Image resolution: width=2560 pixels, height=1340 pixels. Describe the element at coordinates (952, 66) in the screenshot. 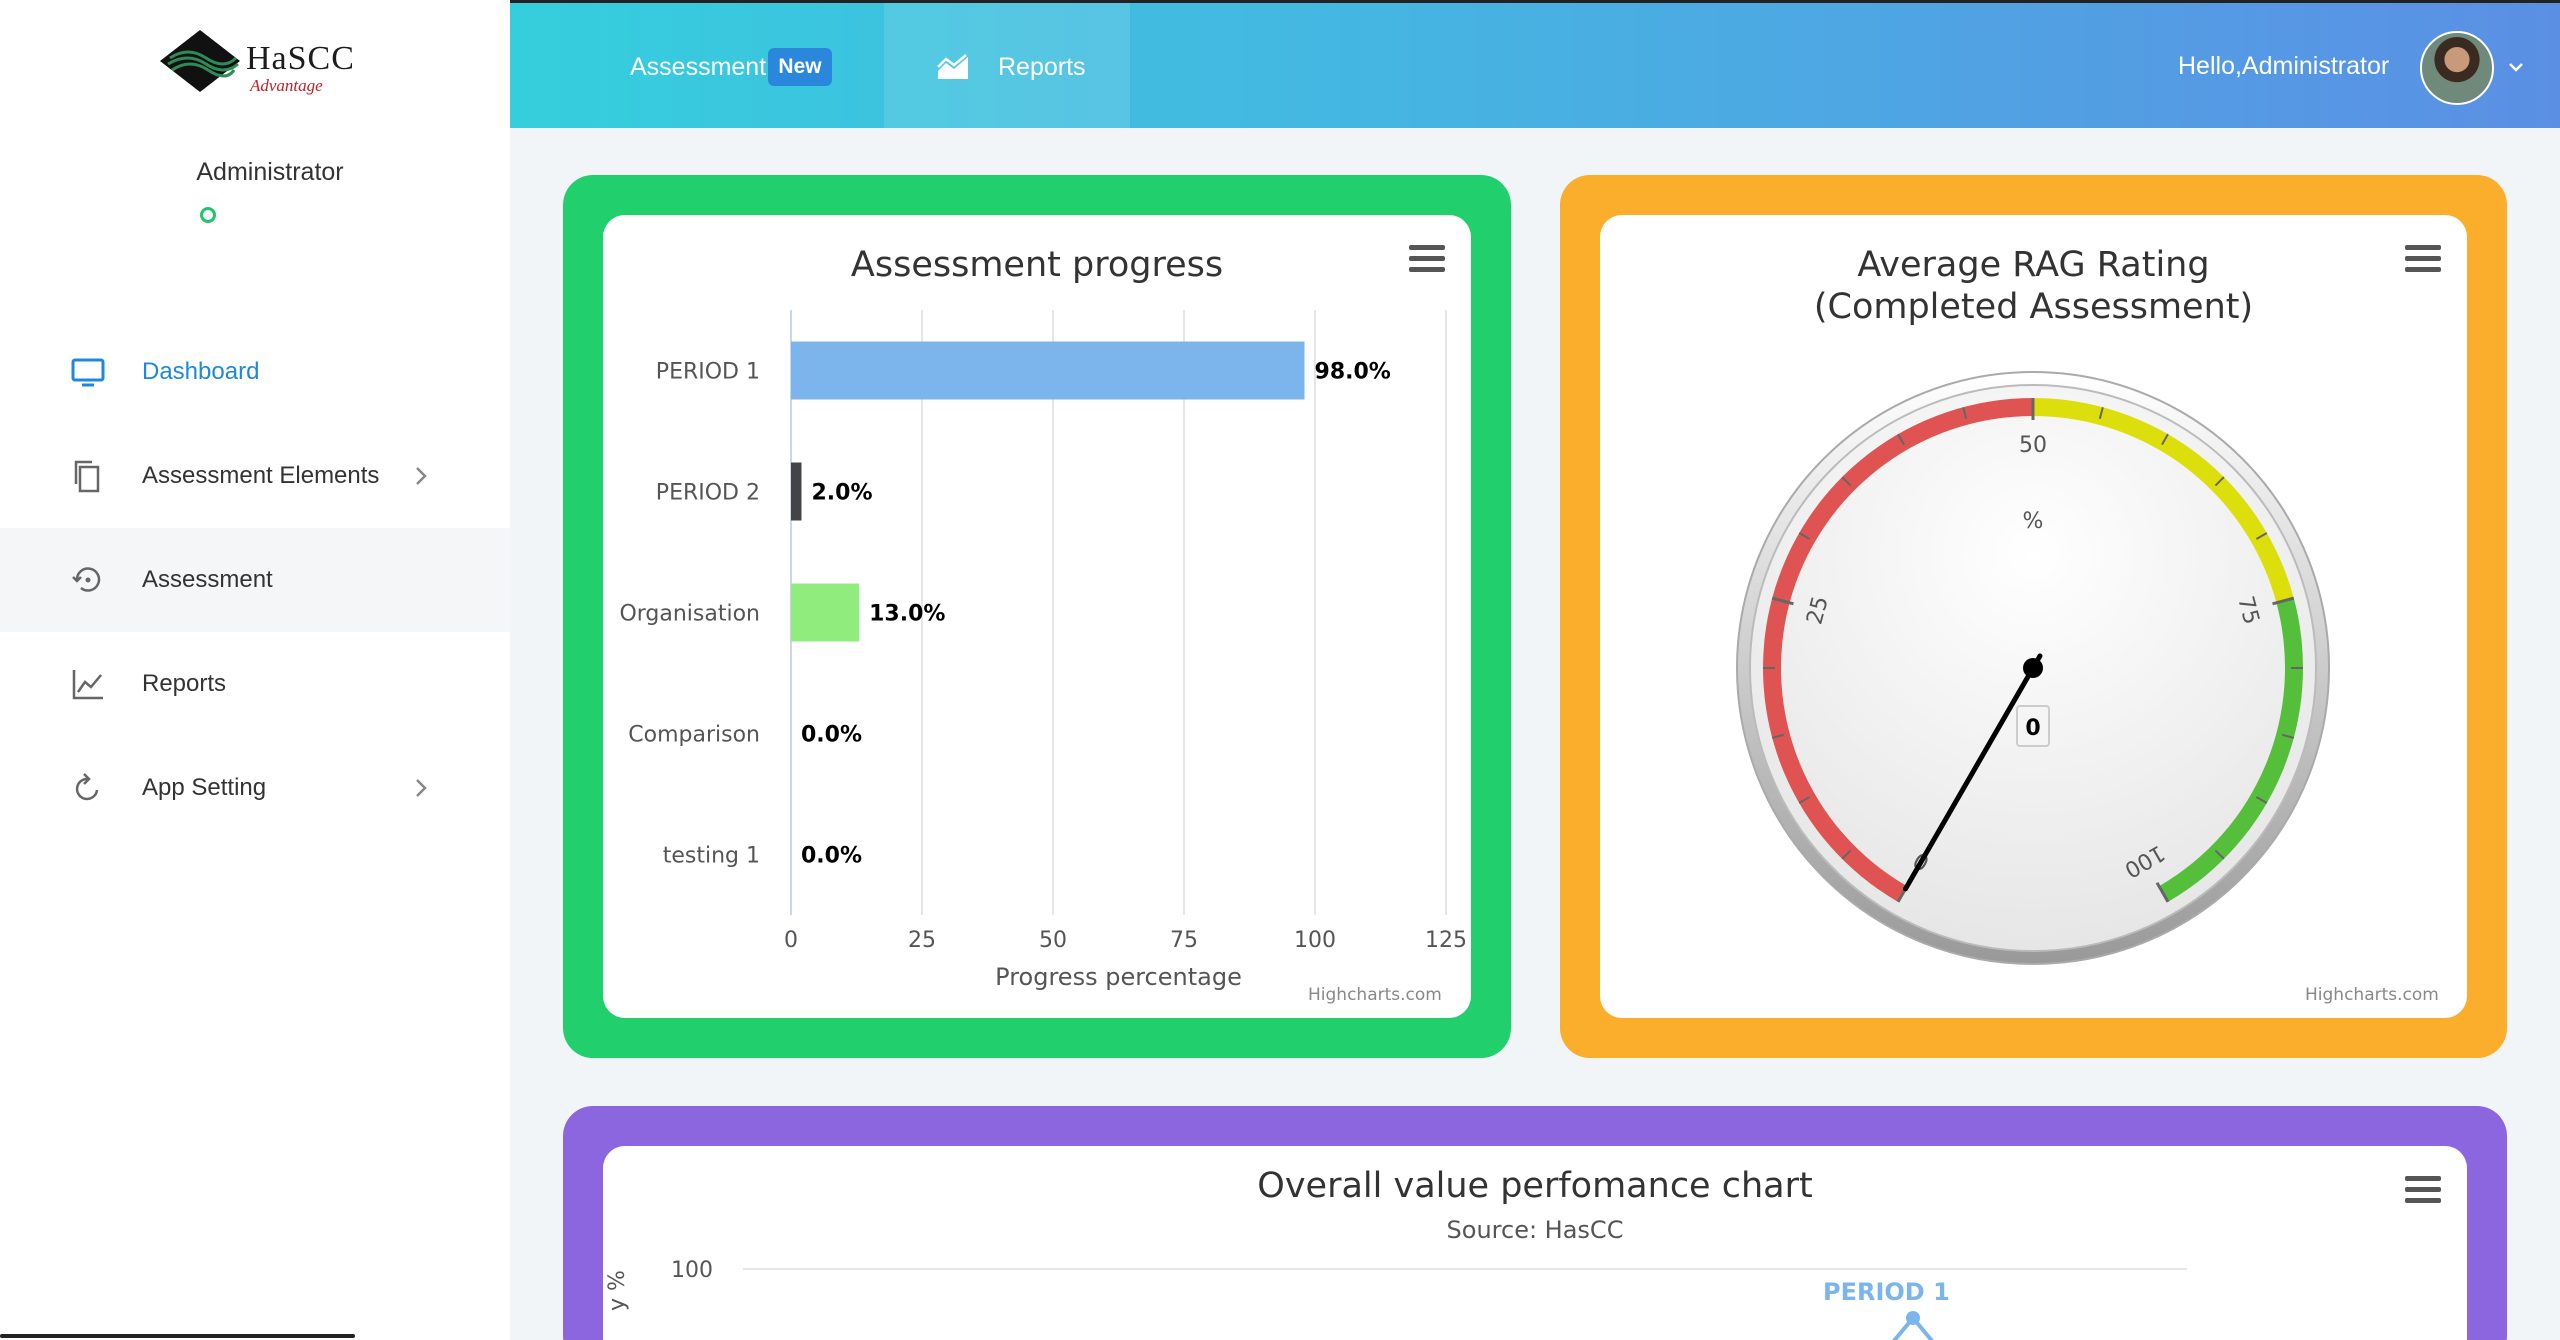

I see `area-chart-icon` at that location.